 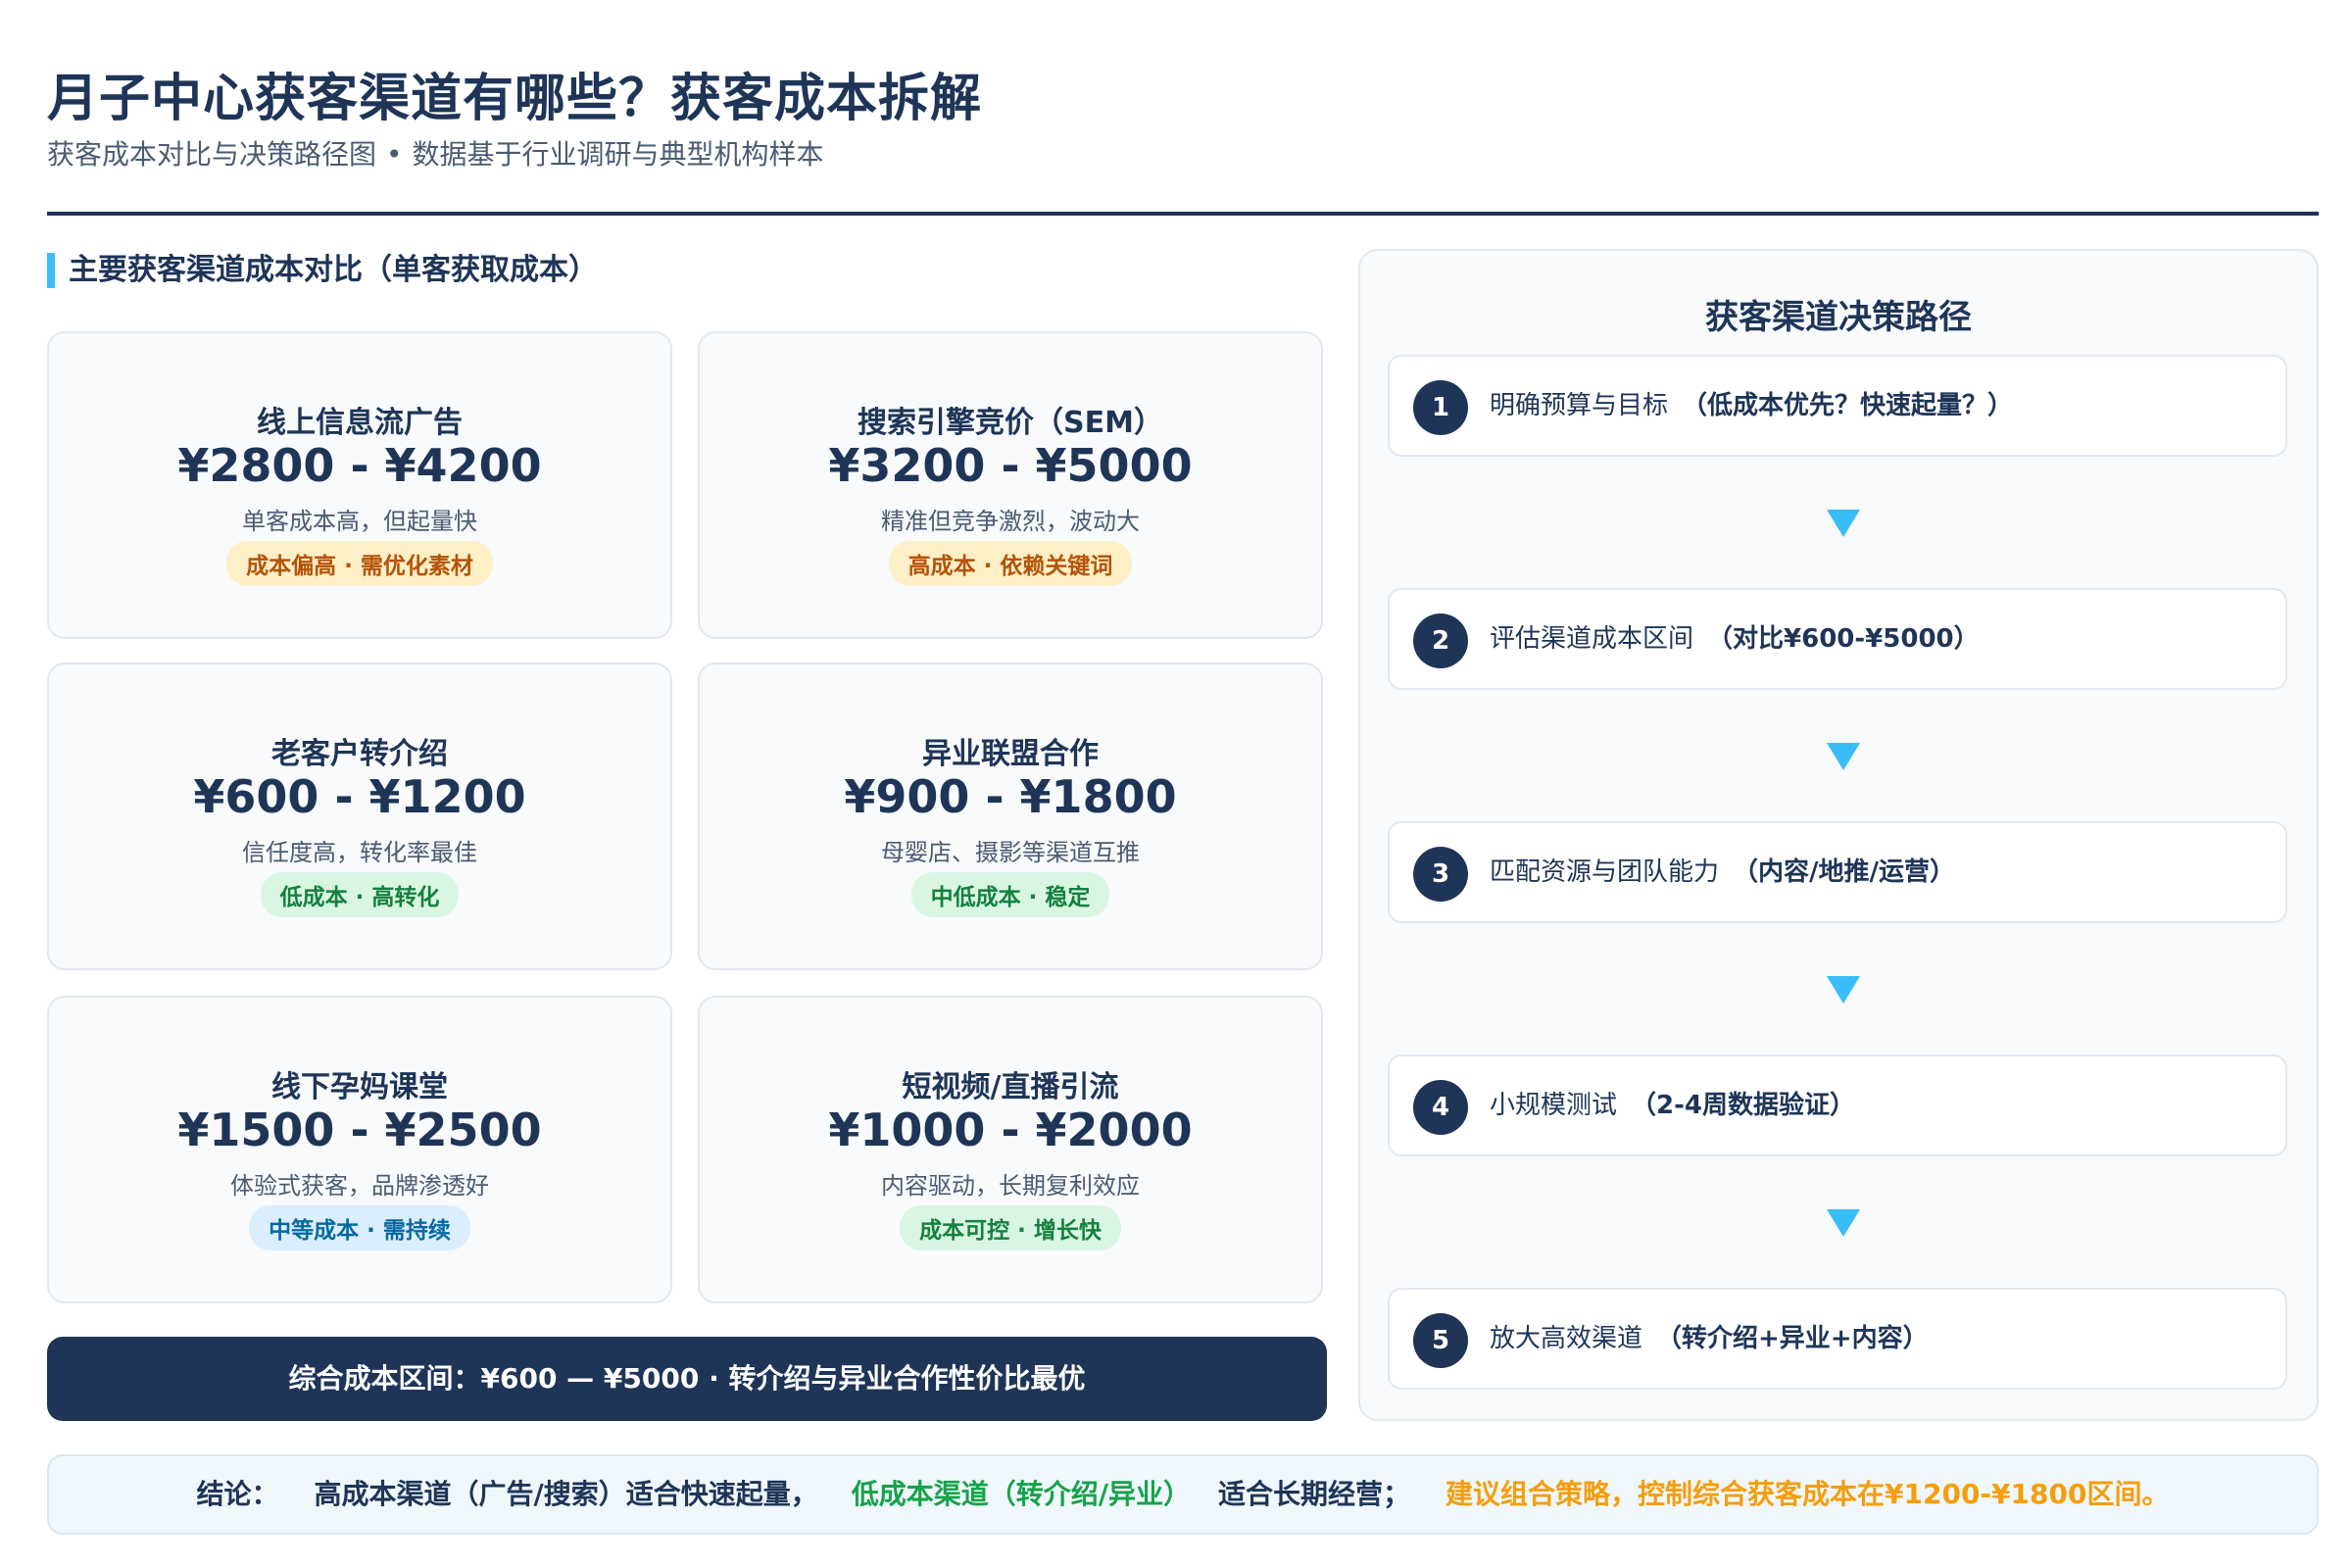 I want to click on step-text: 放大高效渠道 （转介绍+异业+内容）, so click(x=1709, y=1339).